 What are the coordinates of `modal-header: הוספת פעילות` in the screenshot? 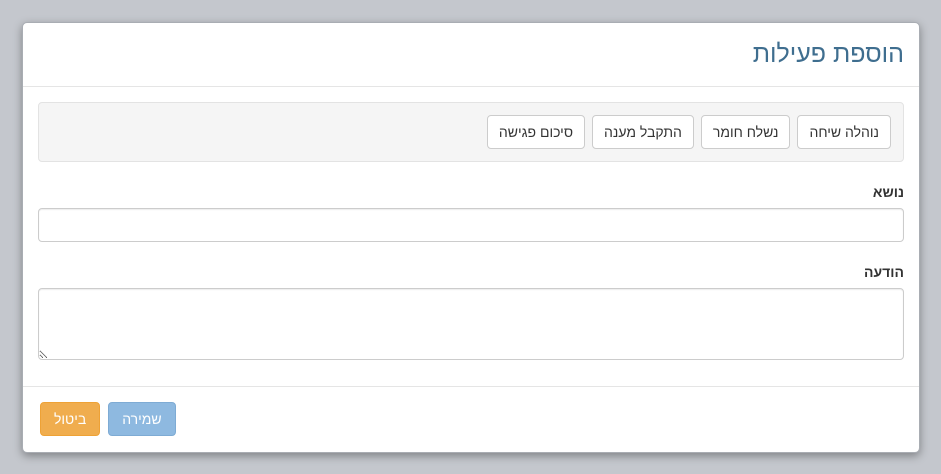 It's located at (471, 55).